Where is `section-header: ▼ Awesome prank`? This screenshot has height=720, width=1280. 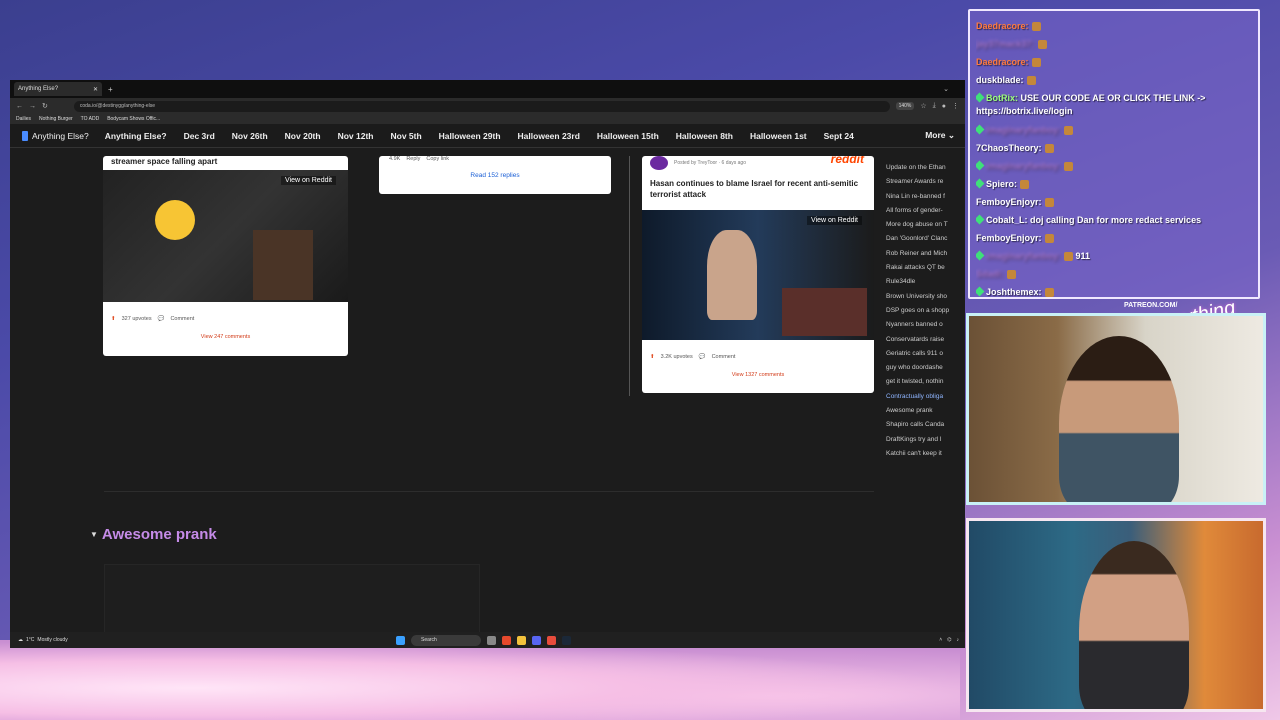
section-header: ▼ Awesome prank is located at coordinates (153, 534).